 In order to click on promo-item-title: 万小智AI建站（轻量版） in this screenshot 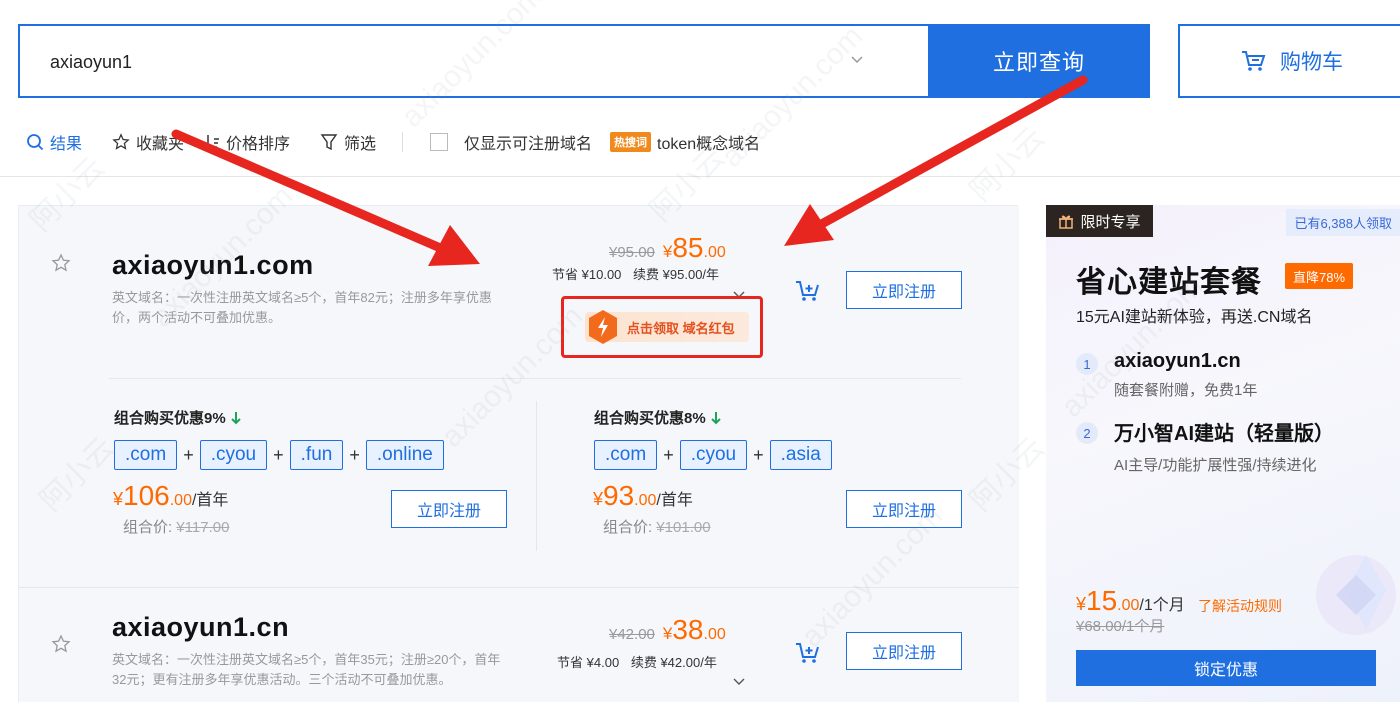, I will do `click(1224, 434)`.